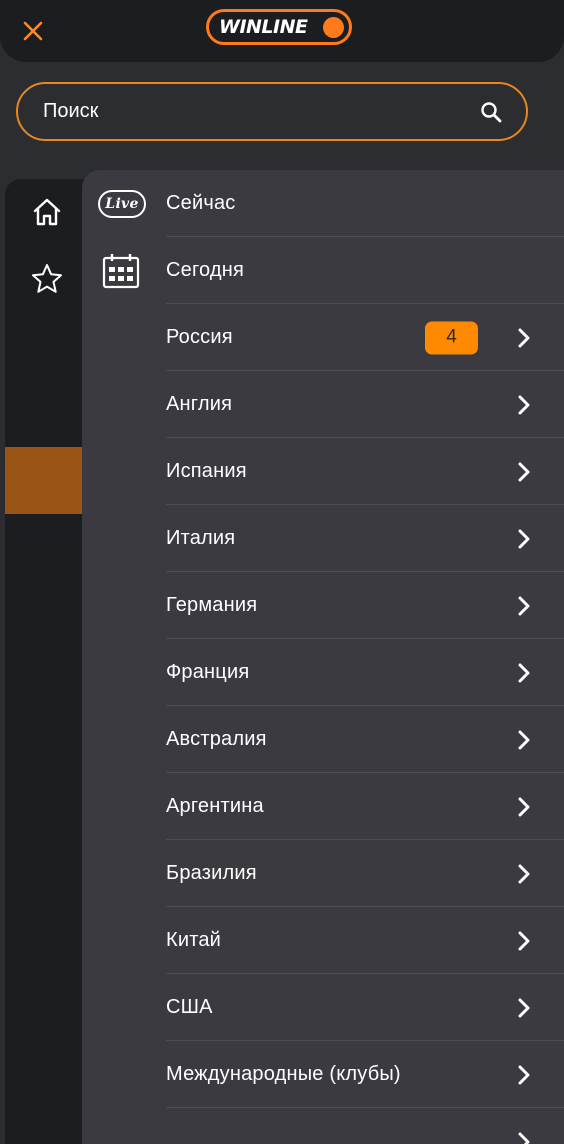 This screenshot has width=564, height=1144. What do you see at coordinates (199, 337) in the screenshot?
I see `menu-item-label: Россия` at bounding box center [199, 337].